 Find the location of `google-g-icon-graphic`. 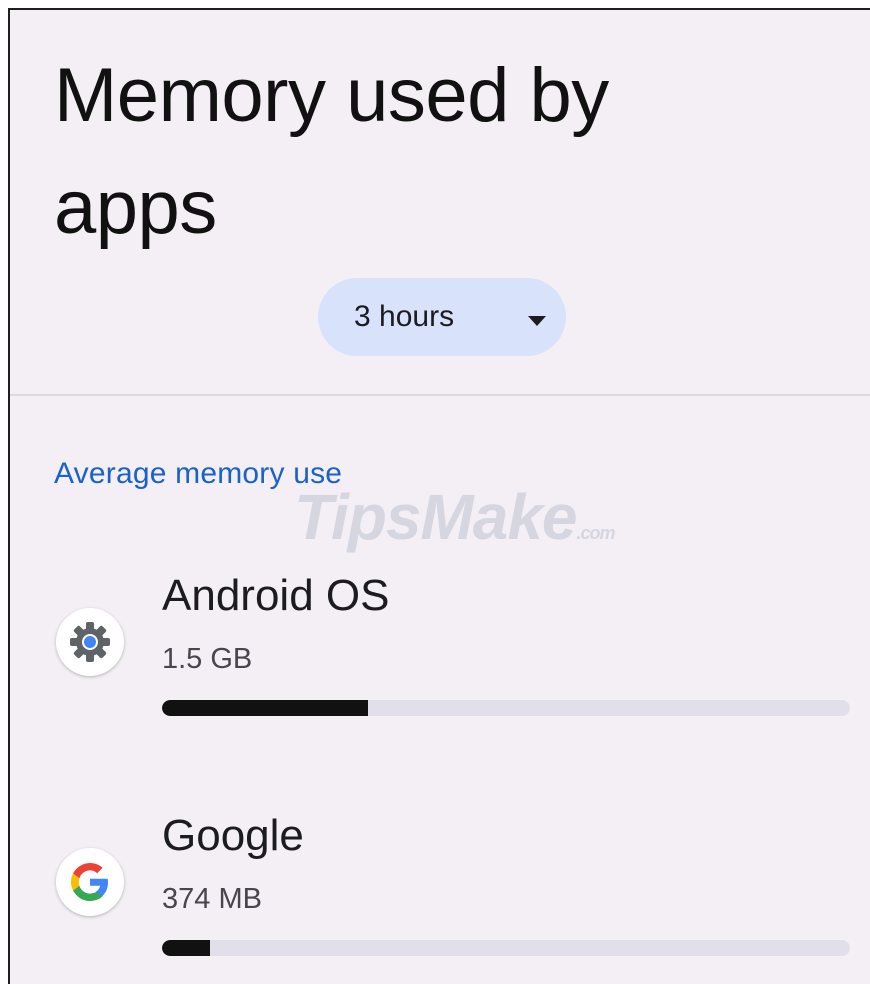

google-g-icon-graphic is located at coordinates (89, 882).